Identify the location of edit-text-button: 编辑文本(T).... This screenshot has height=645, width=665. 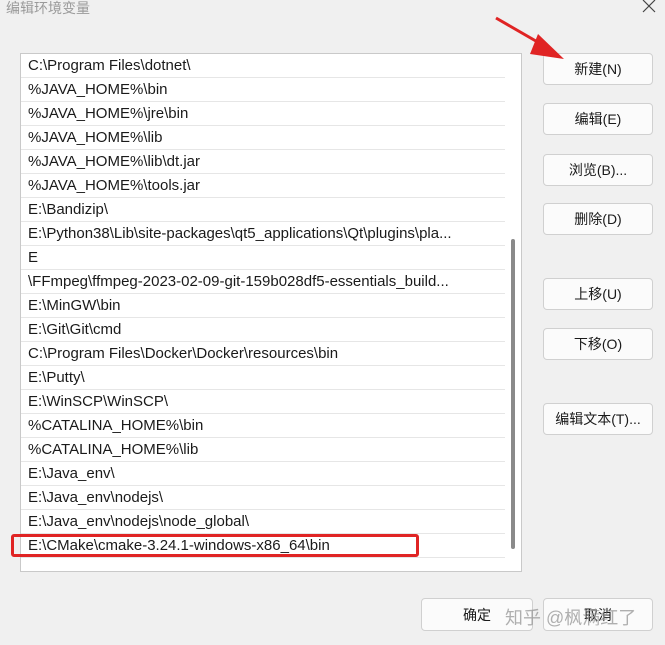
(598, 419).